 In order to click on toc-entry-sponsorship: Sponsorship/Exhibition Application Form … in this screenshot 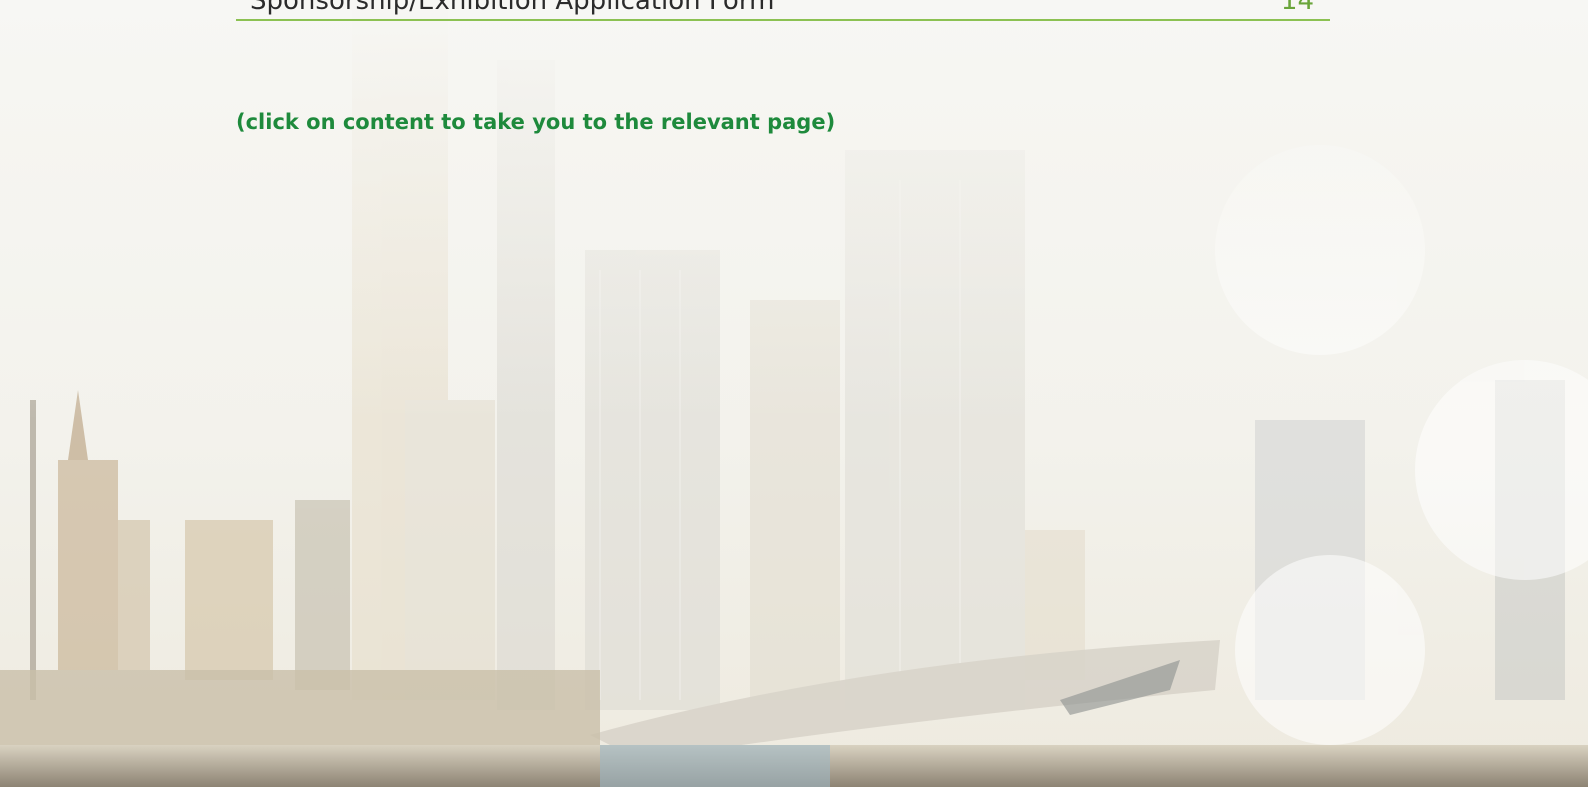, I will do `click(783, 10)`.